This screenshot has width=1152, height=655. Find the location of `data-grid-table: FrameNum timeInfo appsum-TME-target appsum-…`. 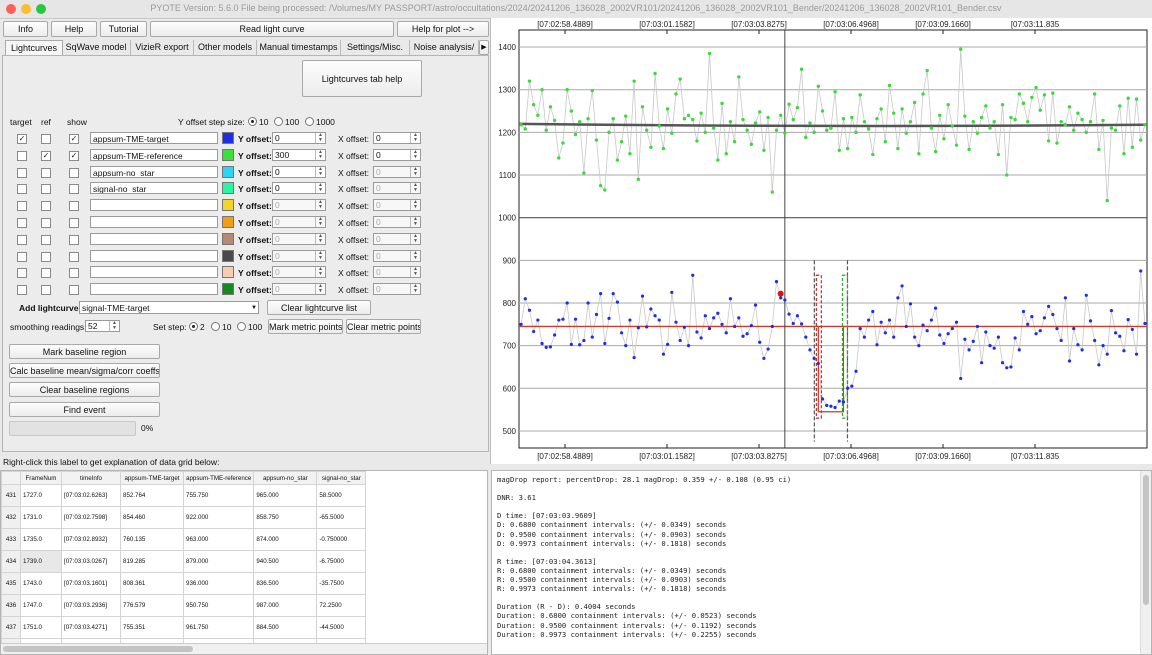

data-grid-table: FrameNum timeInfo appsum-TME-target appsum-… is located at coordinates (184, 562).